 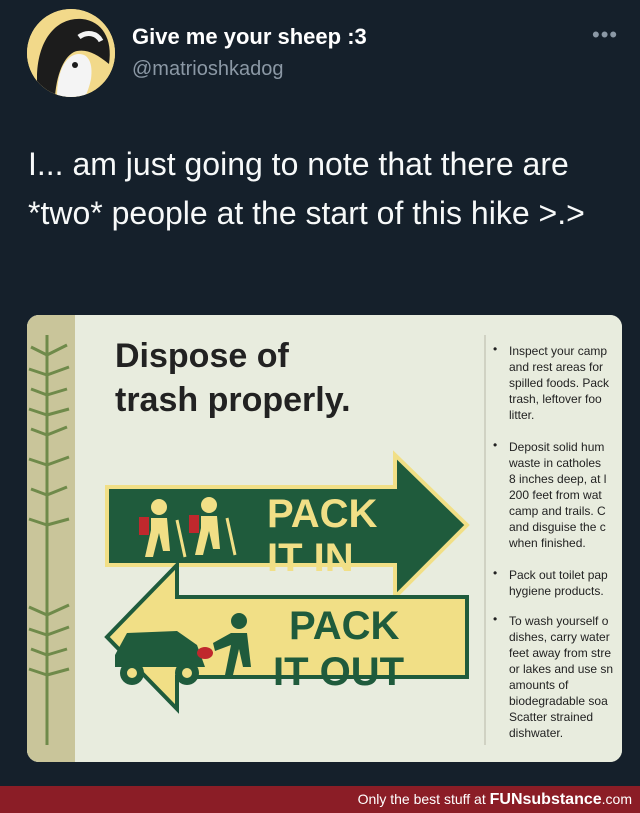 What do you see at coordinates (202, 356) in the screenshot?
I see `sign-title-line1: Dispose of` at bounding box center [202, 356].